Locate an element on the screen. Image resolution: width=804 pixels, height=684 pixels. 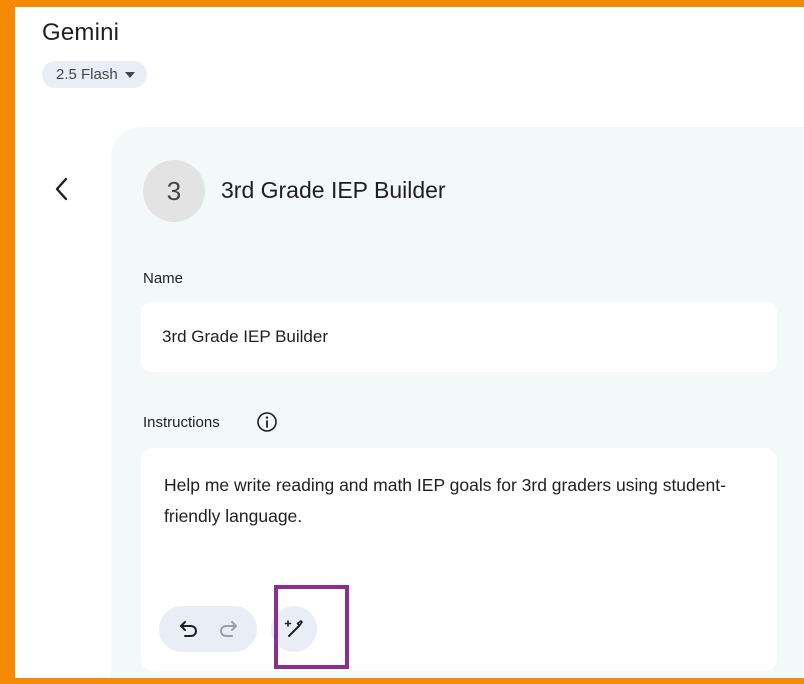
undo-icon is located at coordinates (188, 629).